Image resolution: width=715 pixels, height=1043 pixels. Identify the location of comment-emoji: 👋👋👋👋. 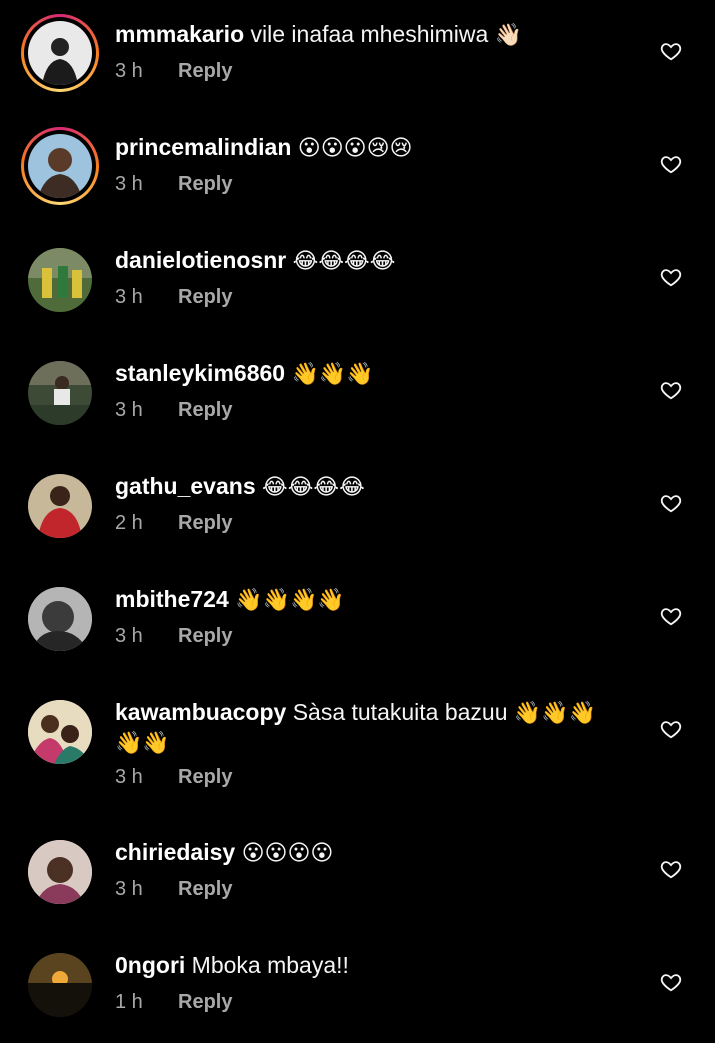
(290, 600).